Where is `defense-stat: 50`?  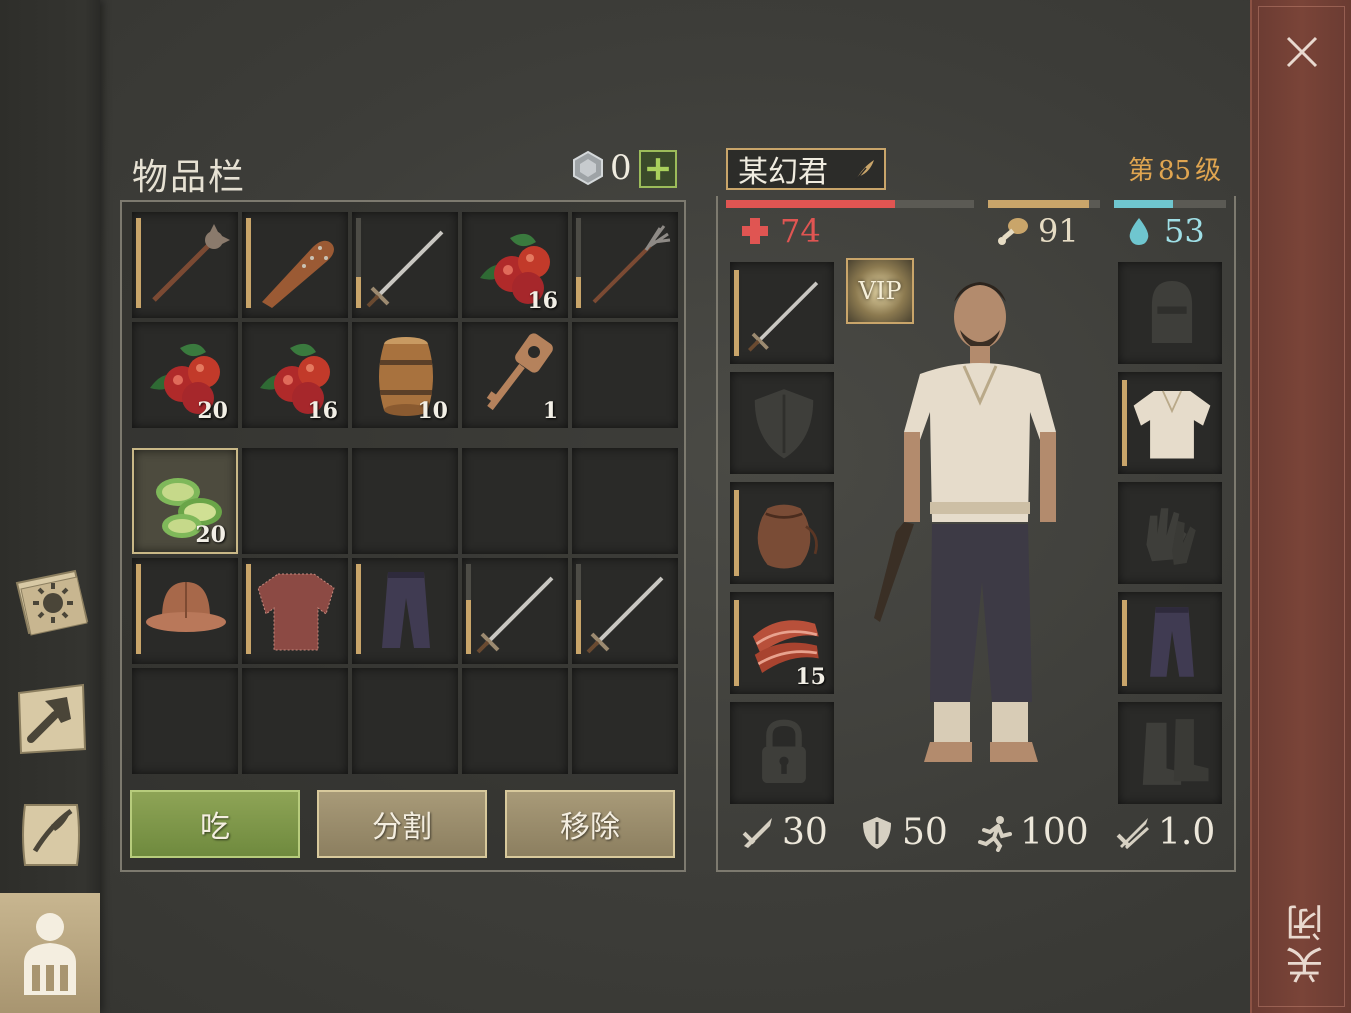 defense-stat: 50 is located at coordinates (903, 832).